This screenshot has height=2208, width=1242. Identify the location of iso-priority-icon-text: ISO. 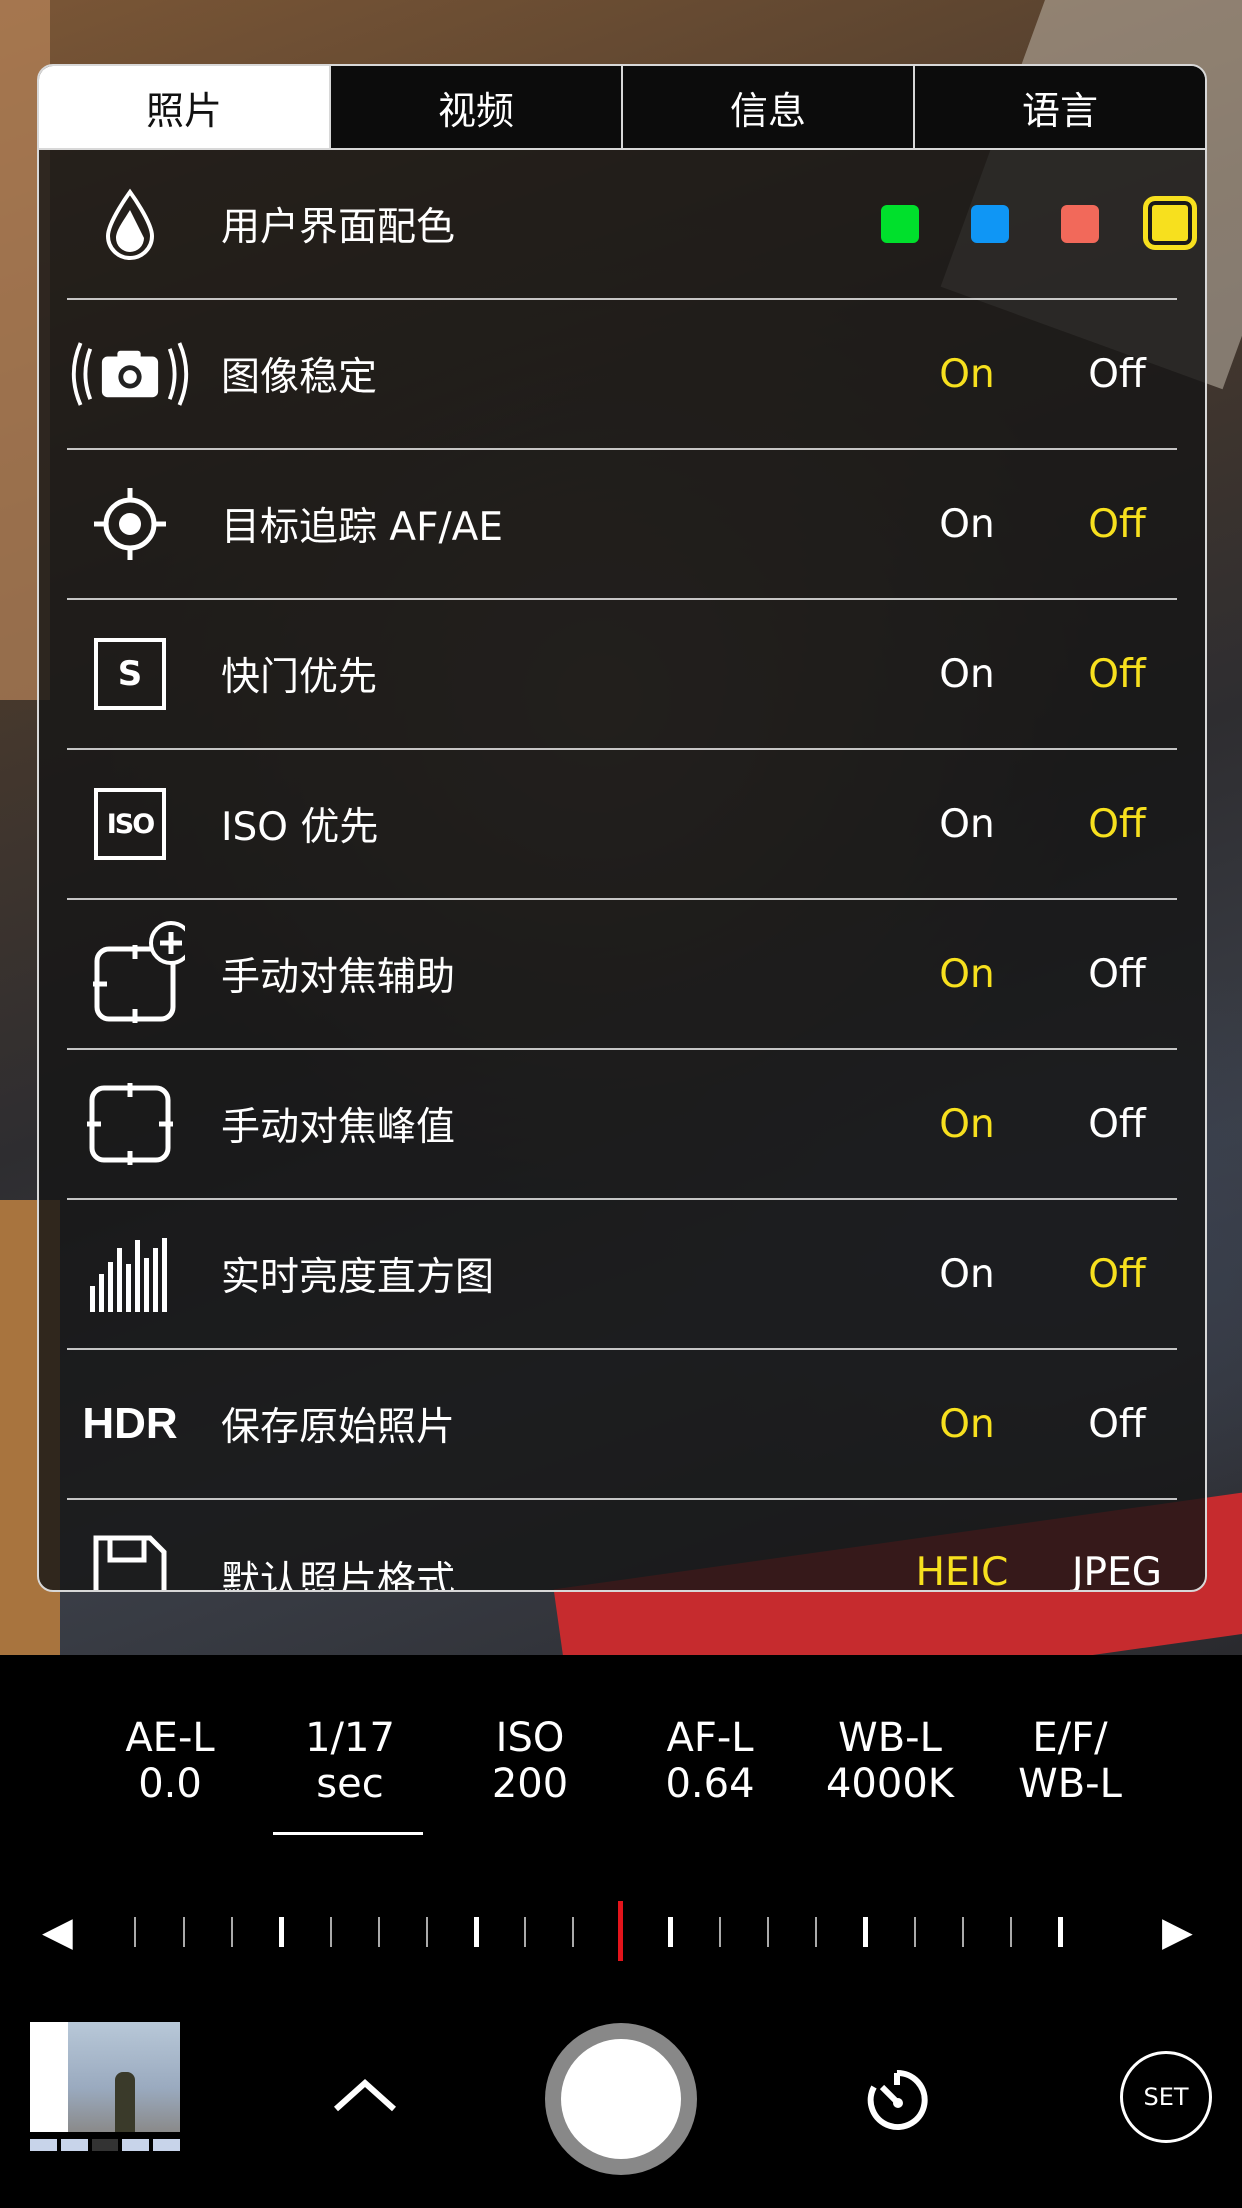
(130, 824).